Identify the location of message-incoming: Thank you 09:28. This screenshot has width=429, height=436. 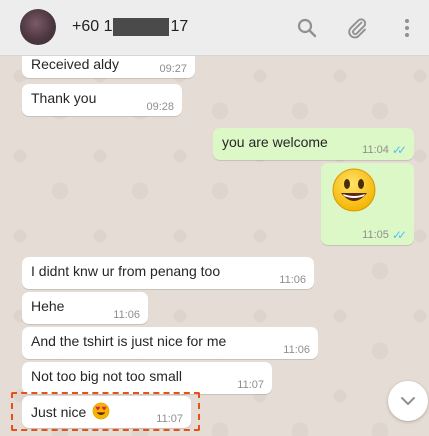
(102, 100).